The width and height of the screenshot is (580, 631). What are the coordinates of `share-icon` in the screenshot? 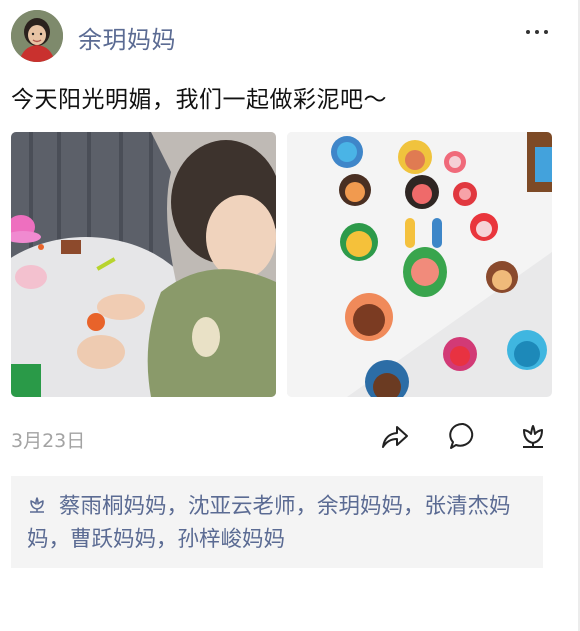 It's located at (395, 437).